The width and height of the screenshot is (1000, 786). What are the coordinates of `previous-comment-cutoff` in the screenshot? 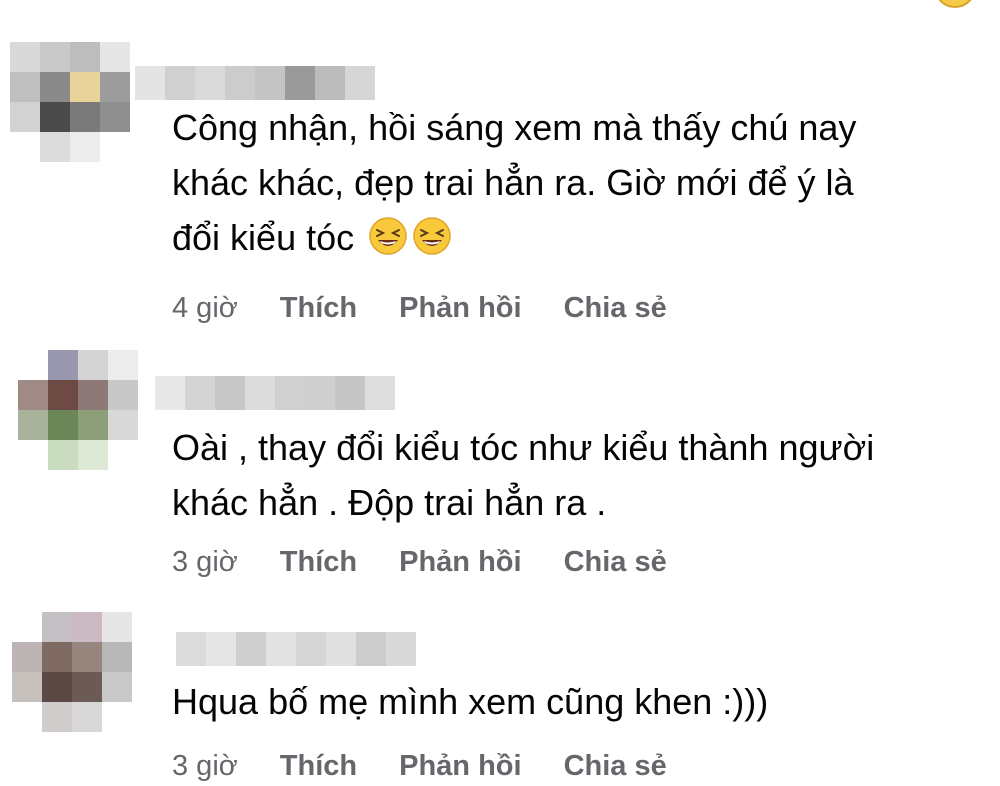 It's located at (500, 6).